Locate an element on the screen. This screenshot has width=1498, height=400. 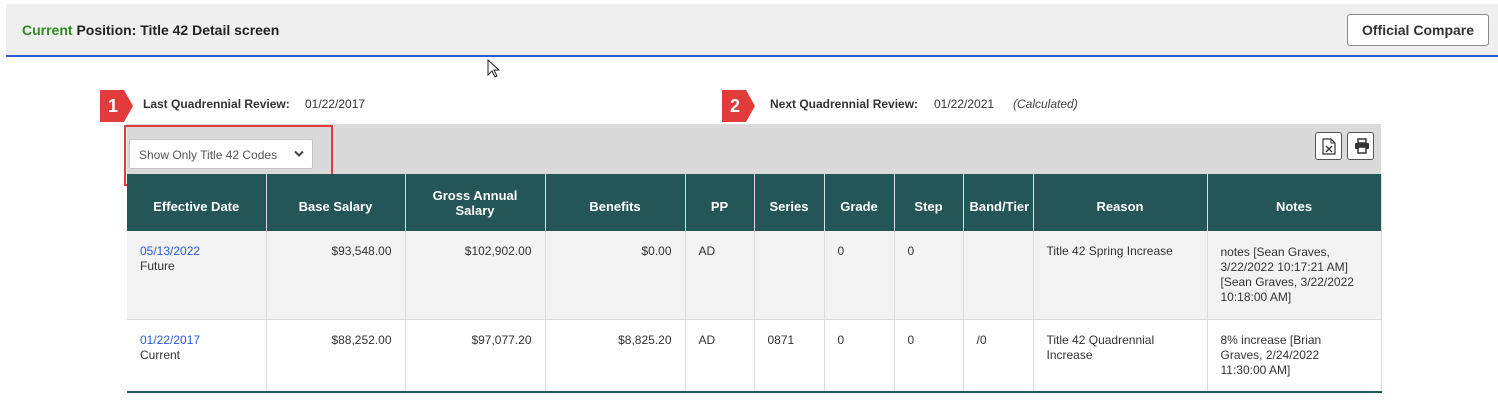
effective-date-cell: 01/22/2017 Current is located at coordinates (197, 355).